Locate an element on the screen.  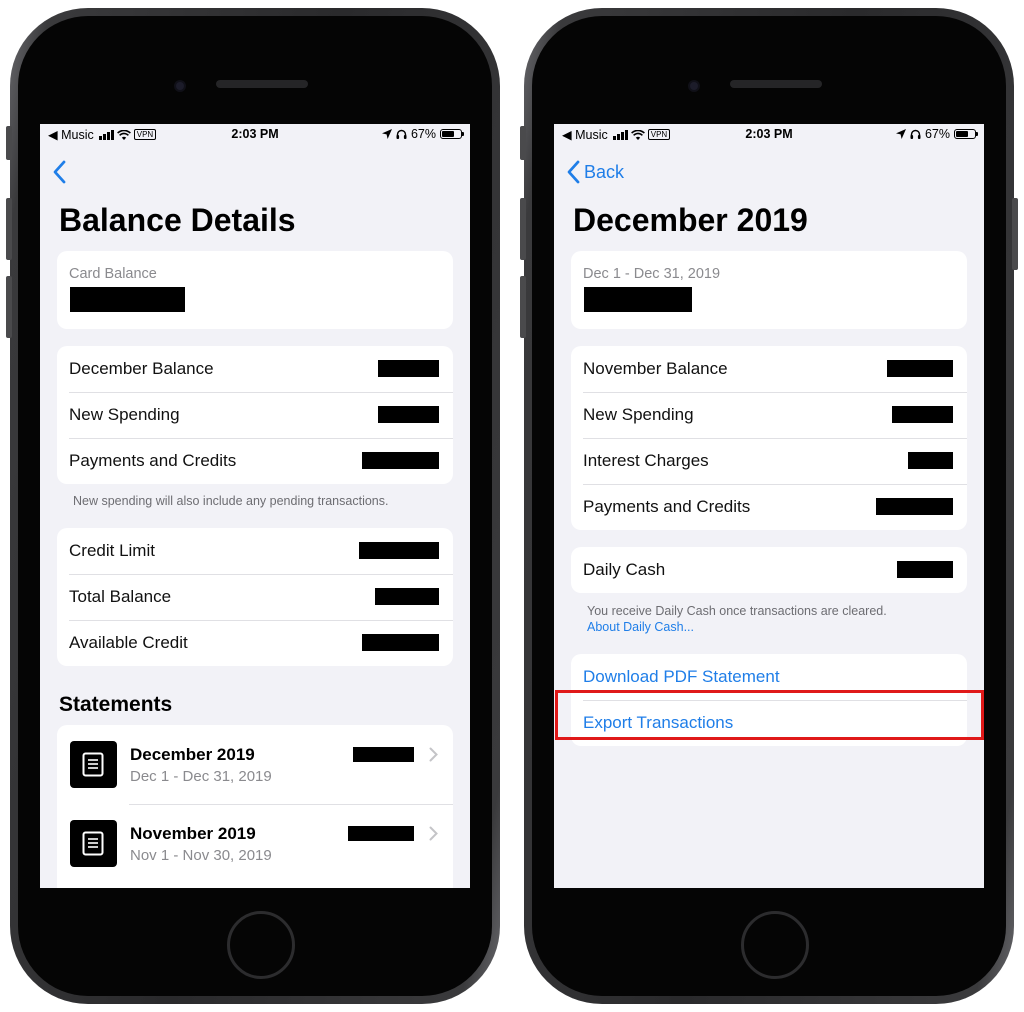
row-daily-cash: Daily Cash is located at coordinates (769, 570).